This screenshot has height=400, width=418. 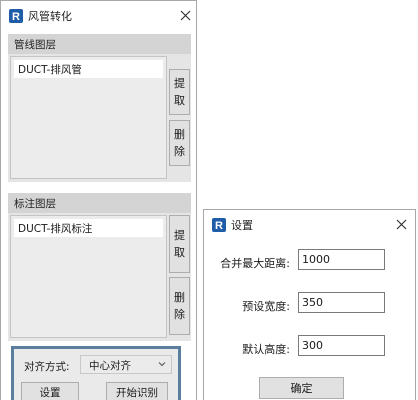 What do you see at coordinates (179, 244) in the screenshot?
I see `annotation-extract-button: 提 取` at bounding box center [179, 244].